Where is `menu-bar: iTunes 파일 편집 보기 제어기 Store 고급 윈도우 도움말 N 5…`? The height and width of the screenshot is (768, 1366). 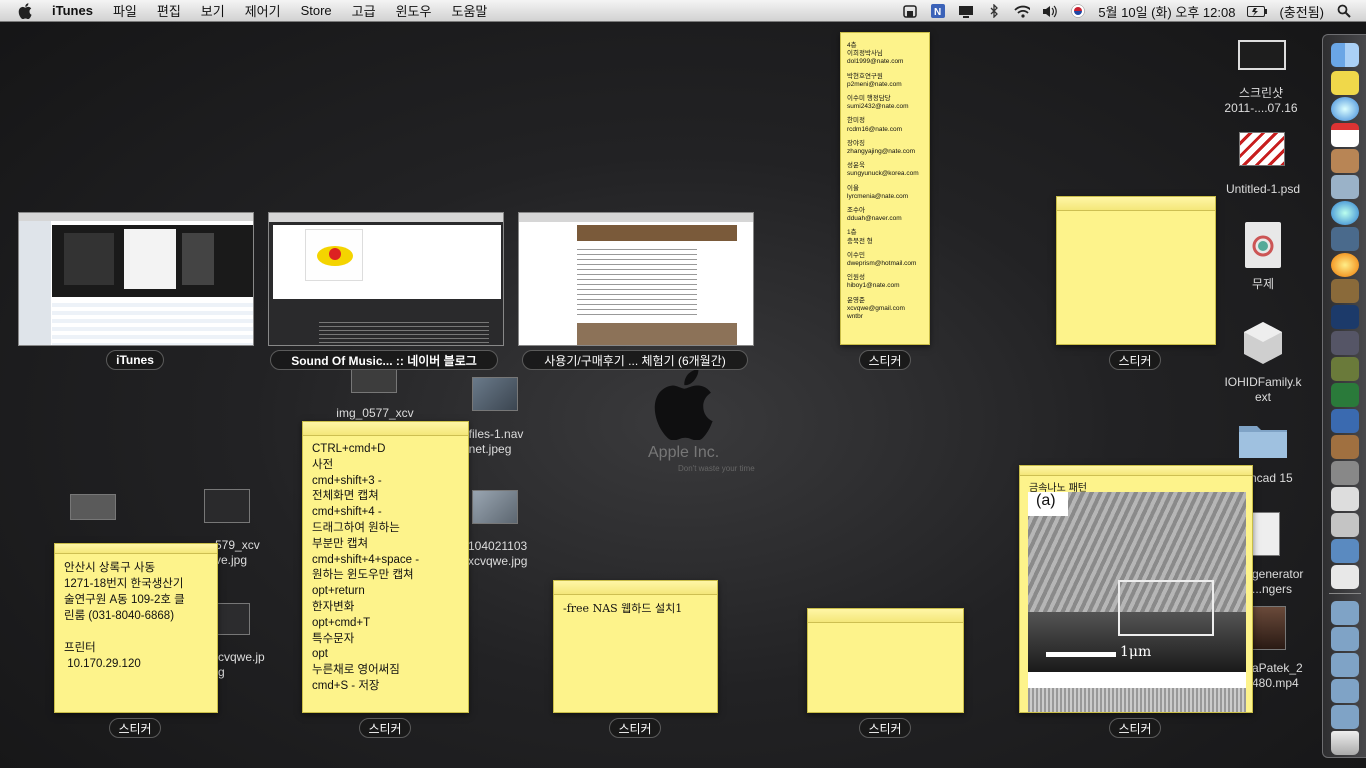
menu-bar: iTunes 파일 편집 보기 제어기 Store 고급 윈도우 도움말 N 5… is located at coordinates (683, 11).